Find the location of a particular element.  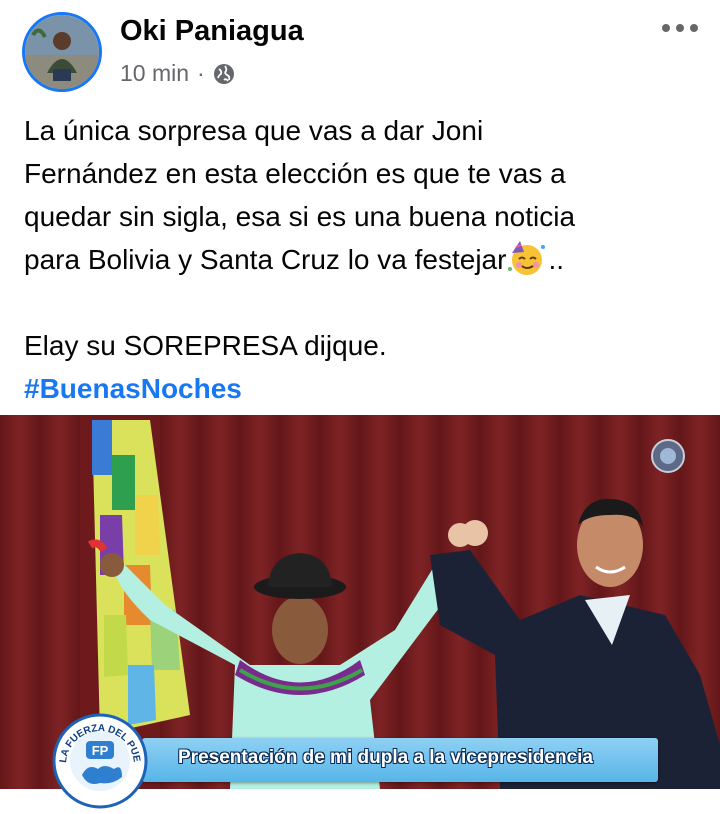

hashtag-link: #BuenasNoches is located at coordinates (359, 388).